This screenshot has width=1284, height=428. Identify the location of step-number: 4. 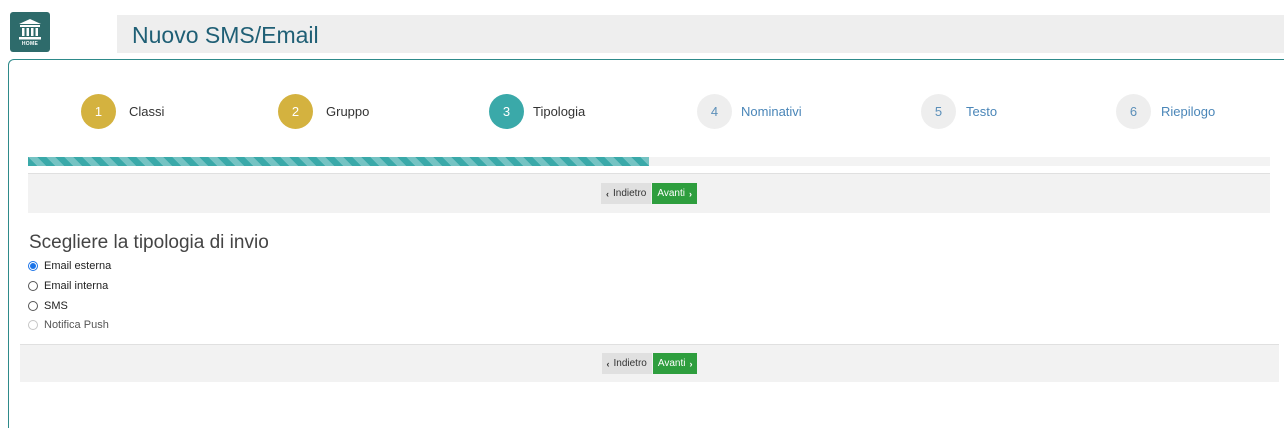
(714, 111).